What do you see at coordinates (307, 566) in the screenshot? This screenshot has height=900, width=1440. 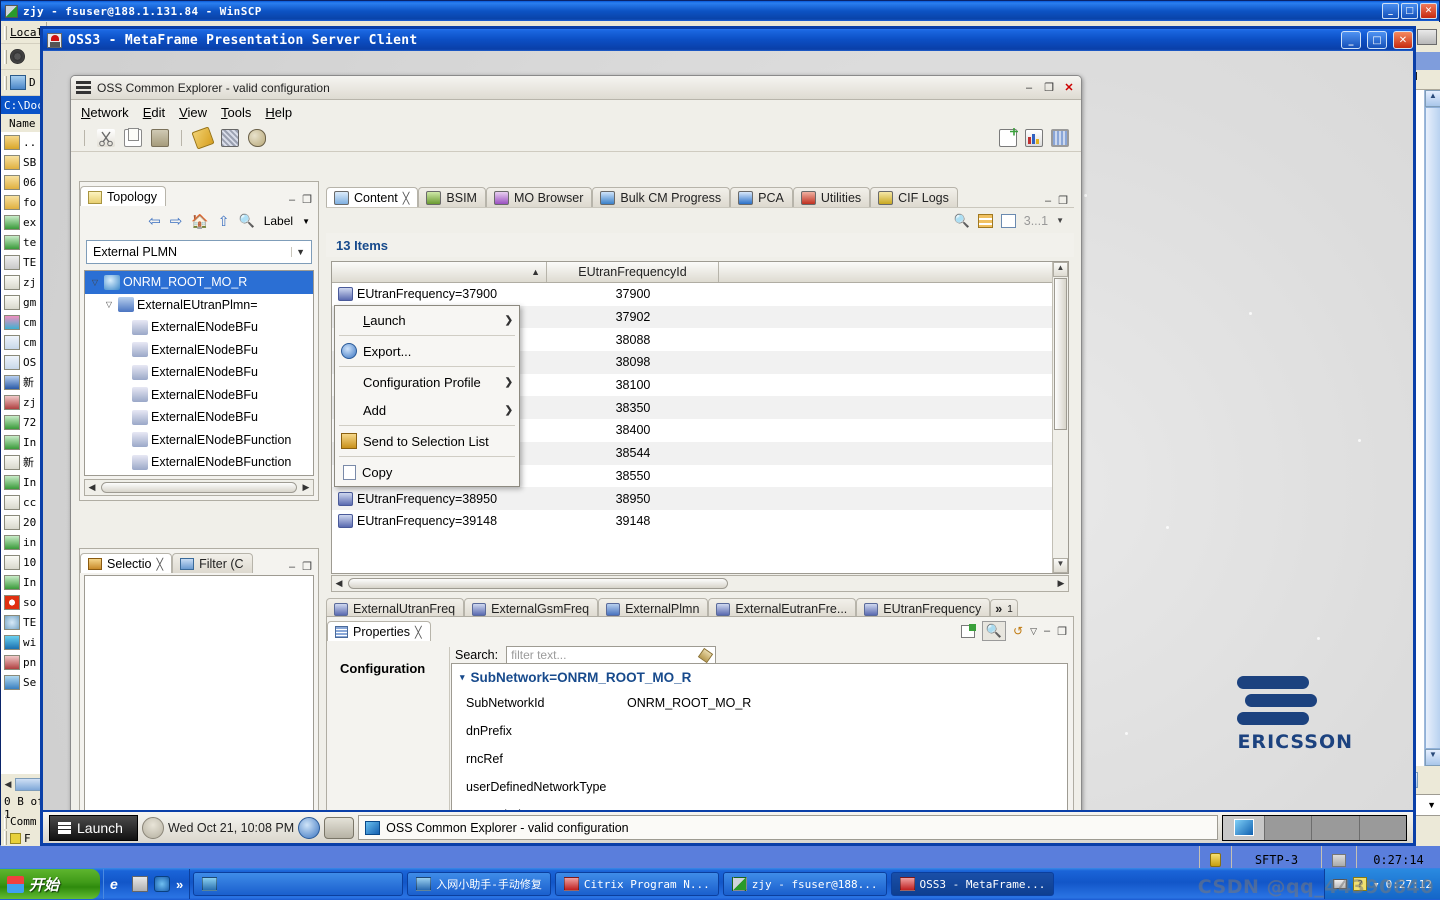 I see `selection-maximize-button: ❐` at bounding box center [307, 566].